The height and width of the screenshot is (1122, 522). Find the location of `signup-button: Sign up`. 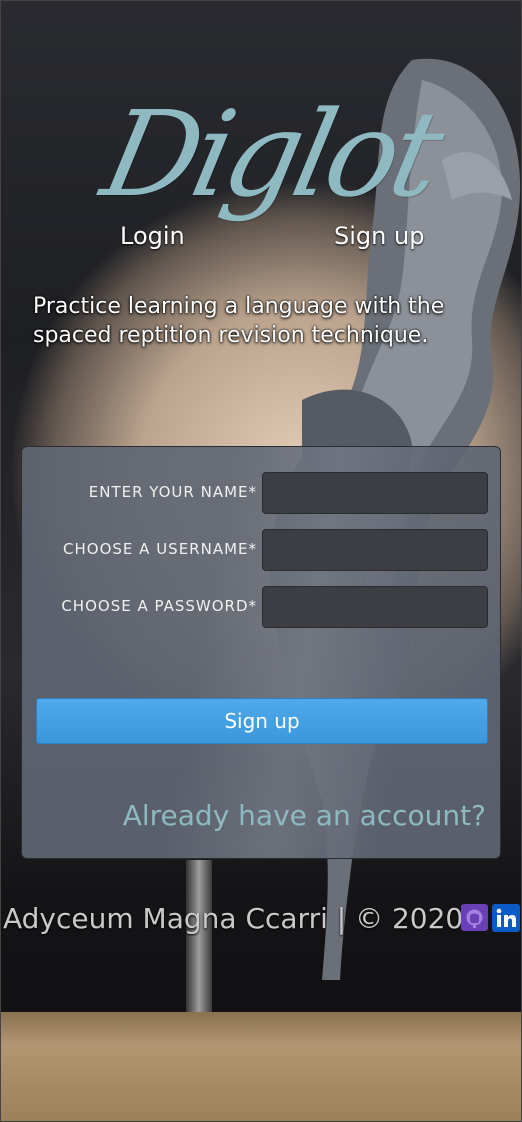

signup-button: Sign up is located at coordinates (262, 721).